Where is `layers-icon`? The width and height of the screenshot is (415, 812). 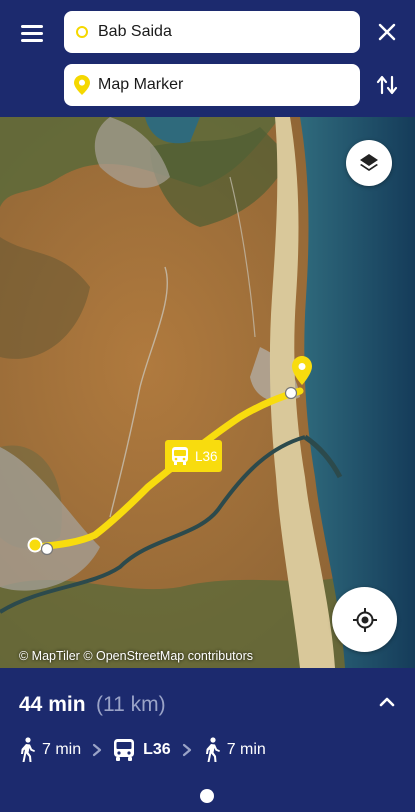 layers-icon is located at coordinates (369, 162).